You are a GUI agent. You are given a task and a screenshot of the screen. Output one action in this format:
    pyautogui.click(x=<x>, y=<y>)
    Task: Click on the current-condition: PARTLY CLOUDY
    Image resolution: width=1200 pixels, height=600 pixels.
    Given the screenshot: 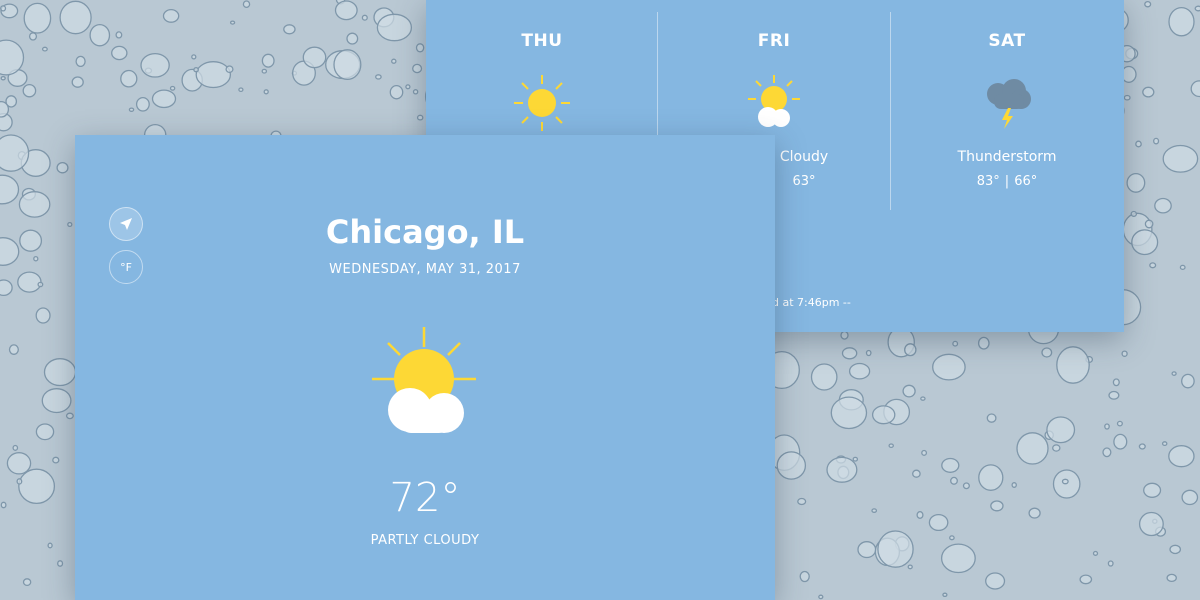 What is the action you would take?
    pyautogui.click(x=425, y=540)
    